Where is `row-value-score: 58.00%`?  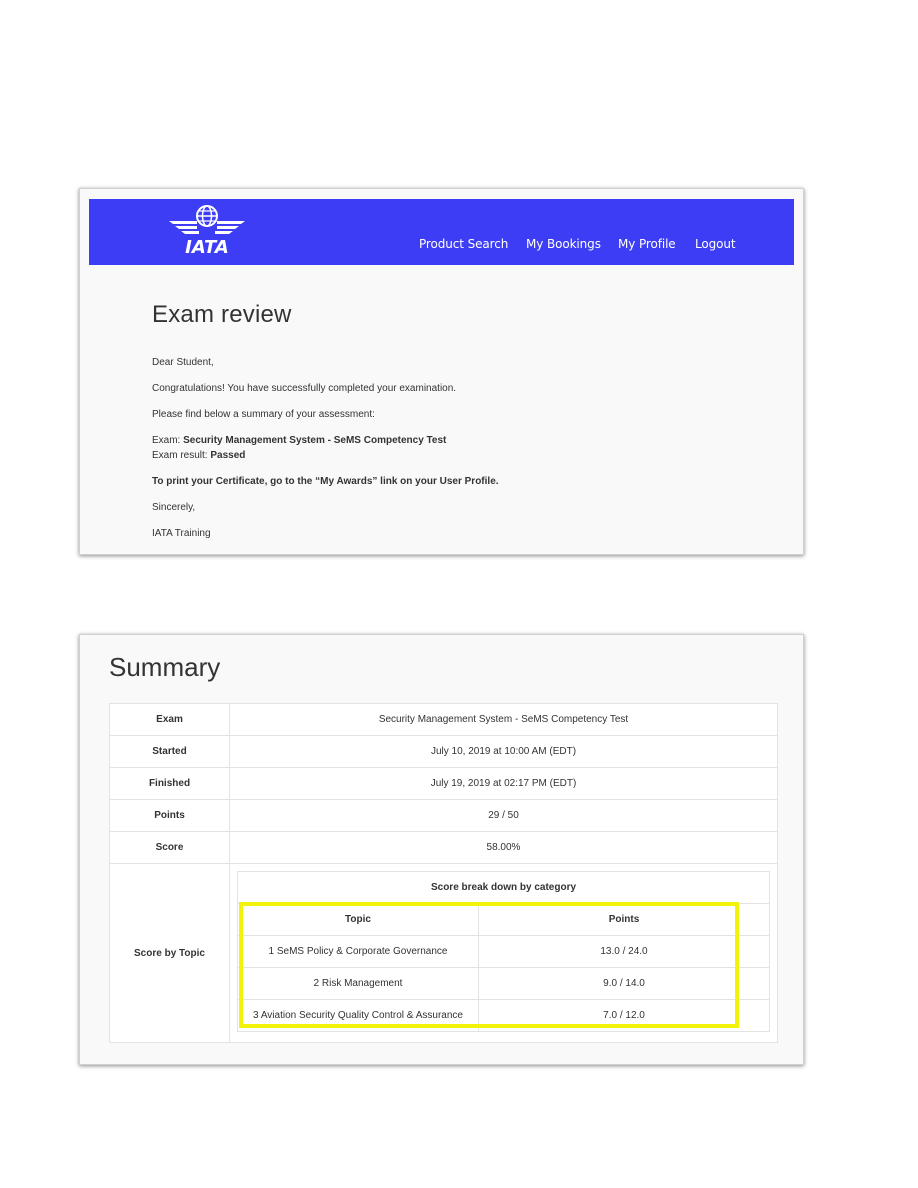 row-value-score: 58.00% is located at coordinates (503, 847).